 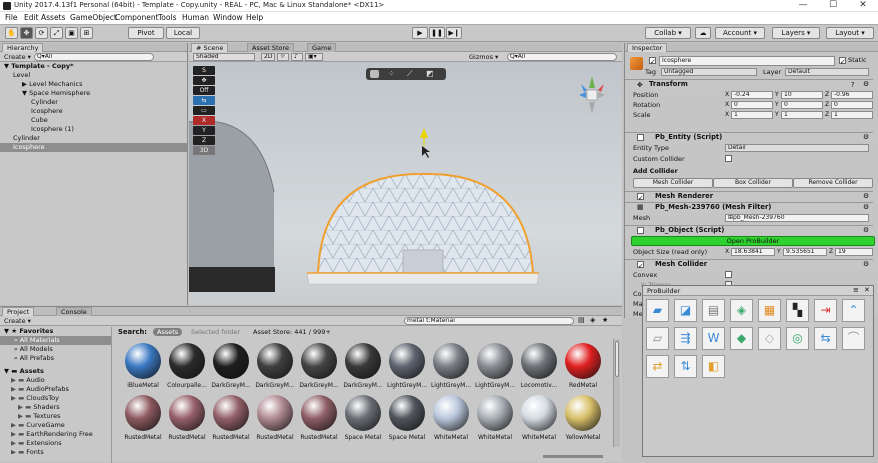 I want to click on layer-dropdown: Default, so click(x=827, y=72).